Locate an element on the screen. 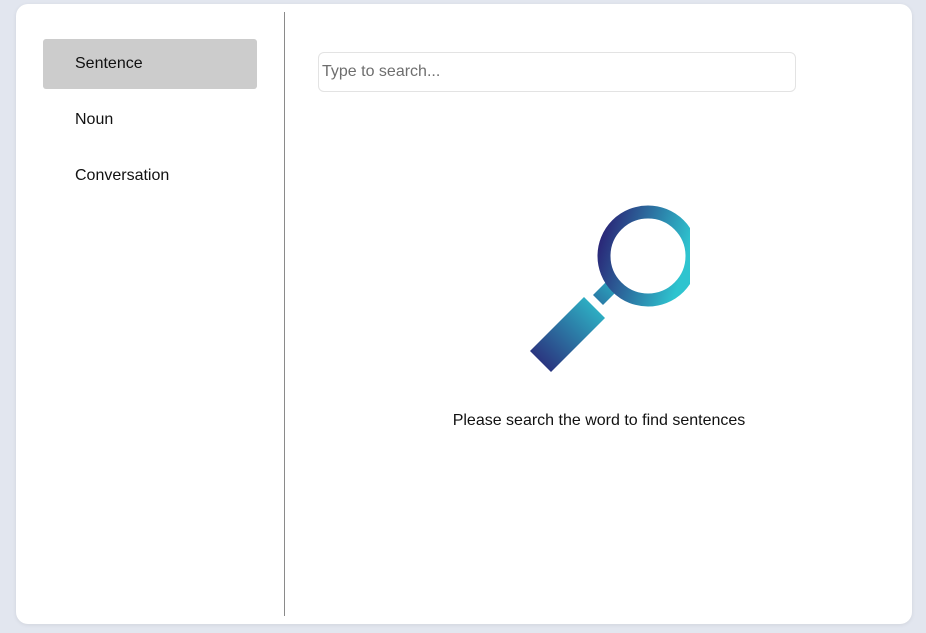 Image resolution: width=926 pixels, height=633 pixels. sidebar-item-label: Conversation is located at coordinates (122, 175).